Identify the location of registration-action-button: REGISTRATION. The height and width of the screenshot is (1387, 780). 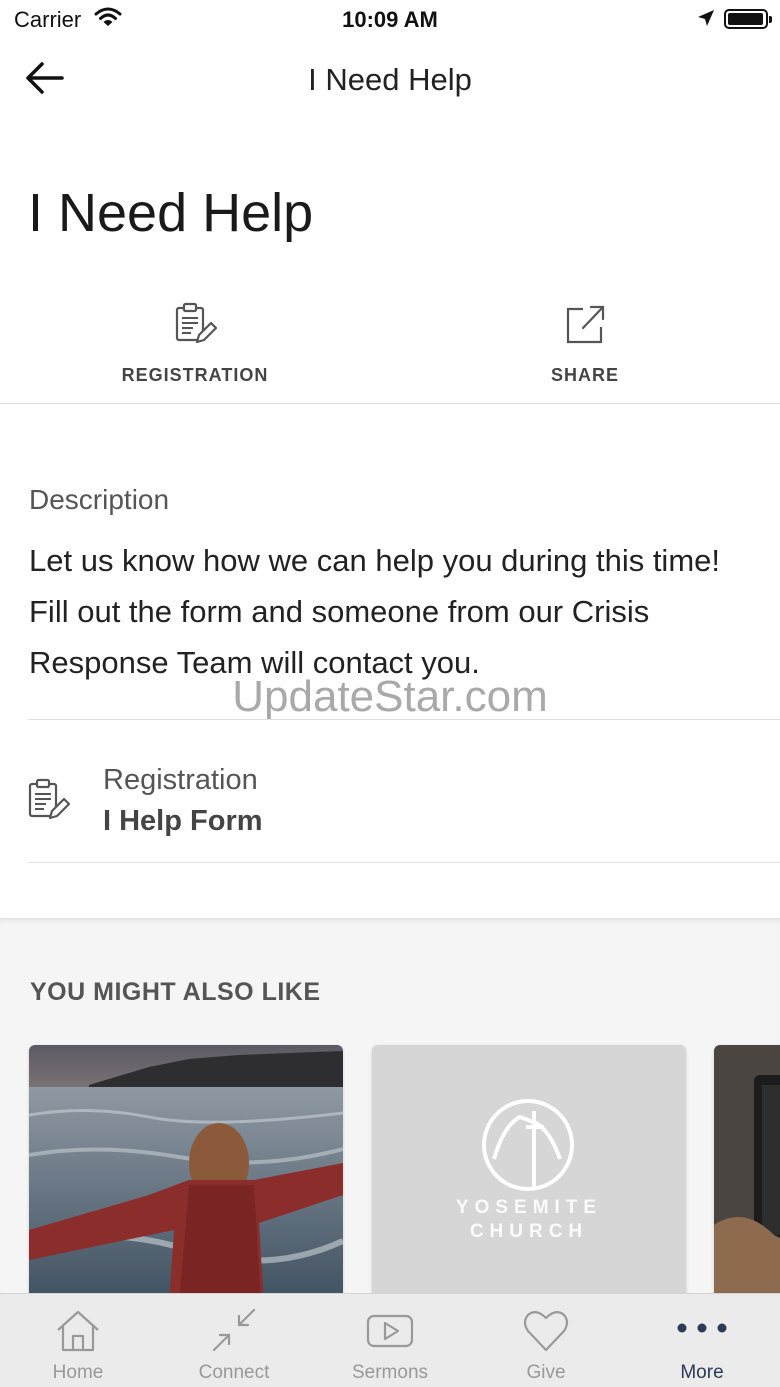
(195, 343).